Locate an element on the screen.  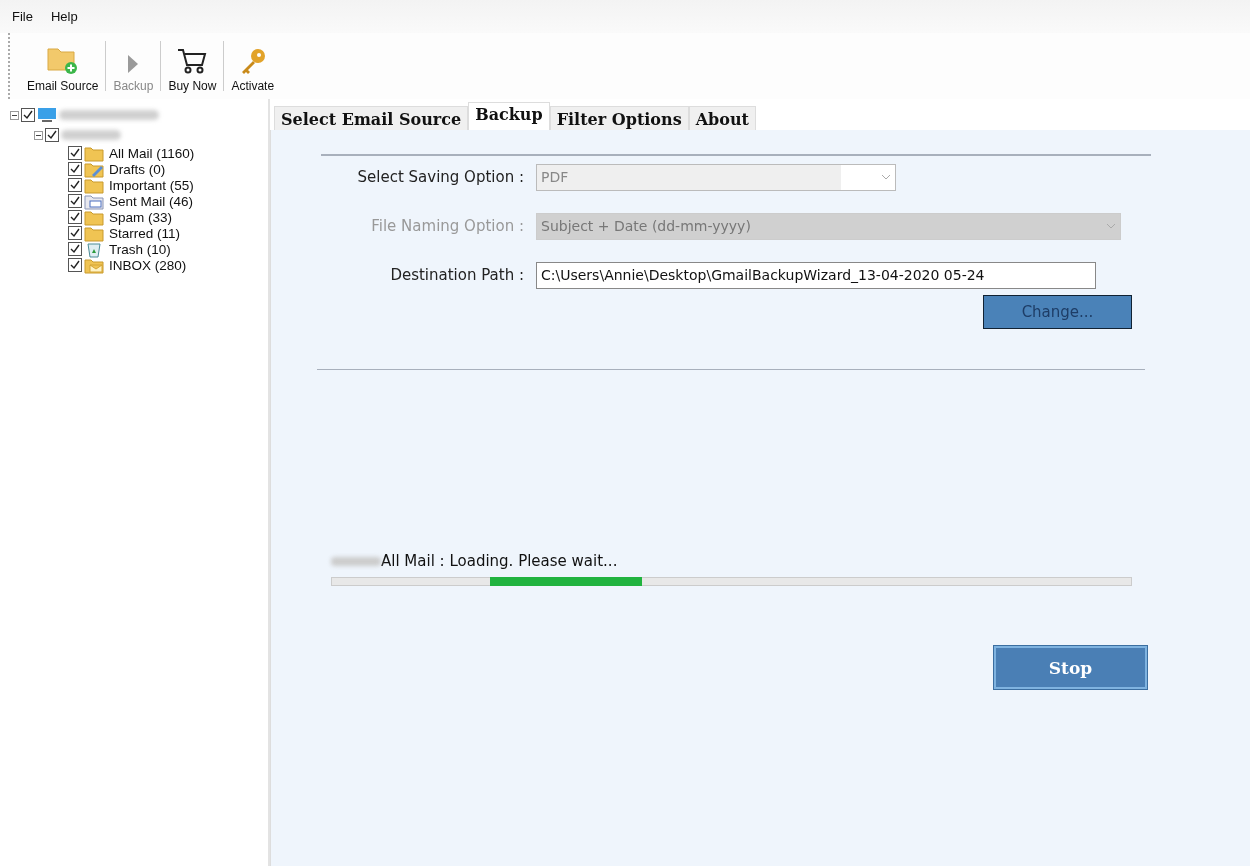
folder-pencil-icon is located at coordinates (94, 169).